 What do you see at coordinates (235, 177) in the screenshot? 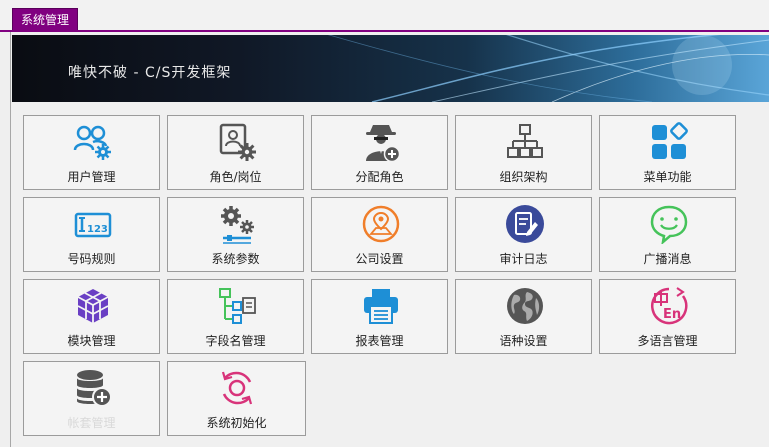
I see `tile-label: 角色/岗位` at bounding box center [235, 177].